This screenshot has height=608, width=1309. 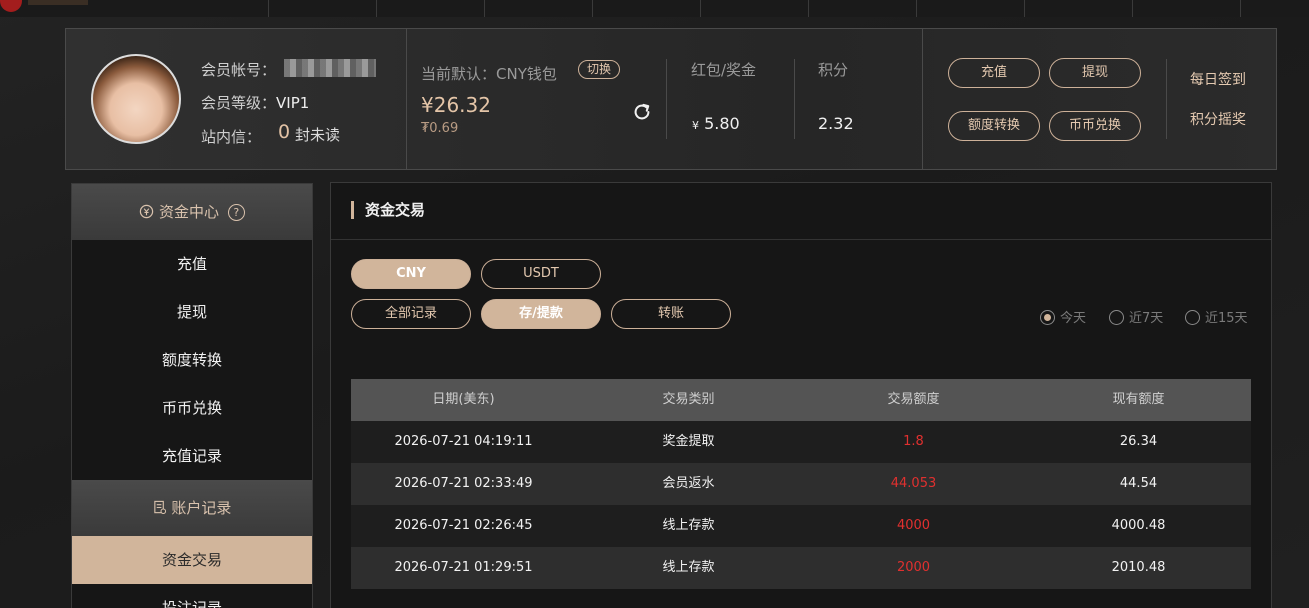 What do you see at coordinates (236, 212) in the screenshot?
I see `help-icon: ?` at bounding box center [236, 212].